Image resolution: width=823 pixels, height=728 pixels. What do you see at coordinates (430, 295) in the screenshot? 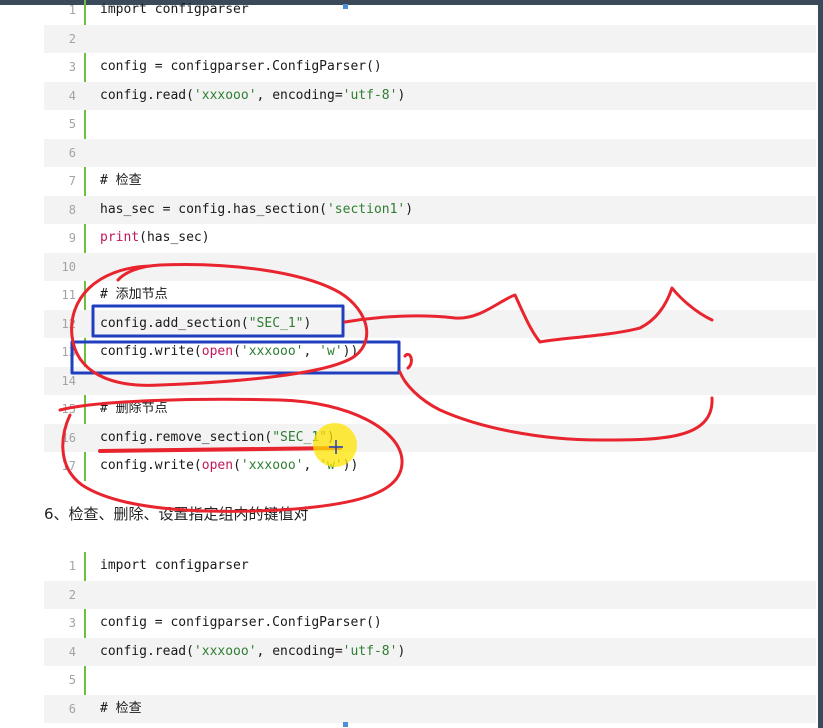
I see `code-line: 11 # 添加节点` at bounding box center [430, 295].